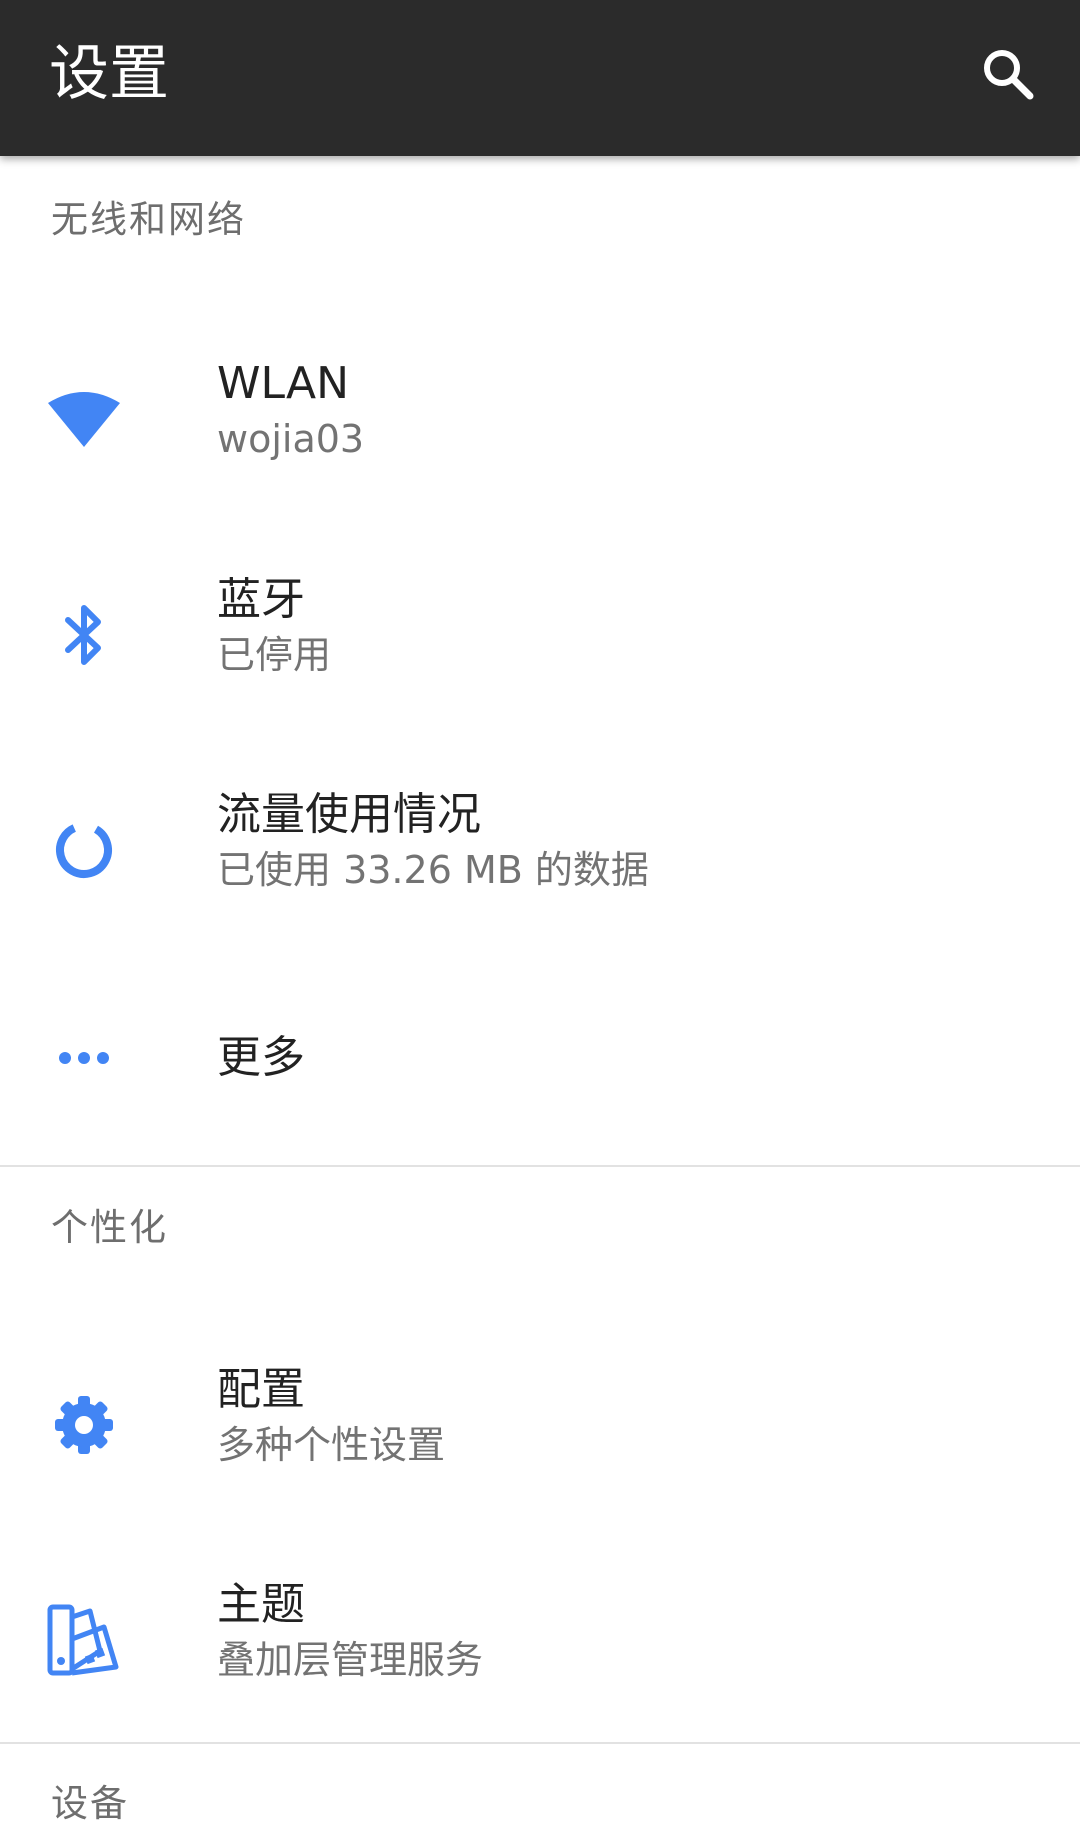 The image size is (1080, 1837). I want to click on settings-item-bluetooth: 蓝牙 已停用, so click(540, 635).